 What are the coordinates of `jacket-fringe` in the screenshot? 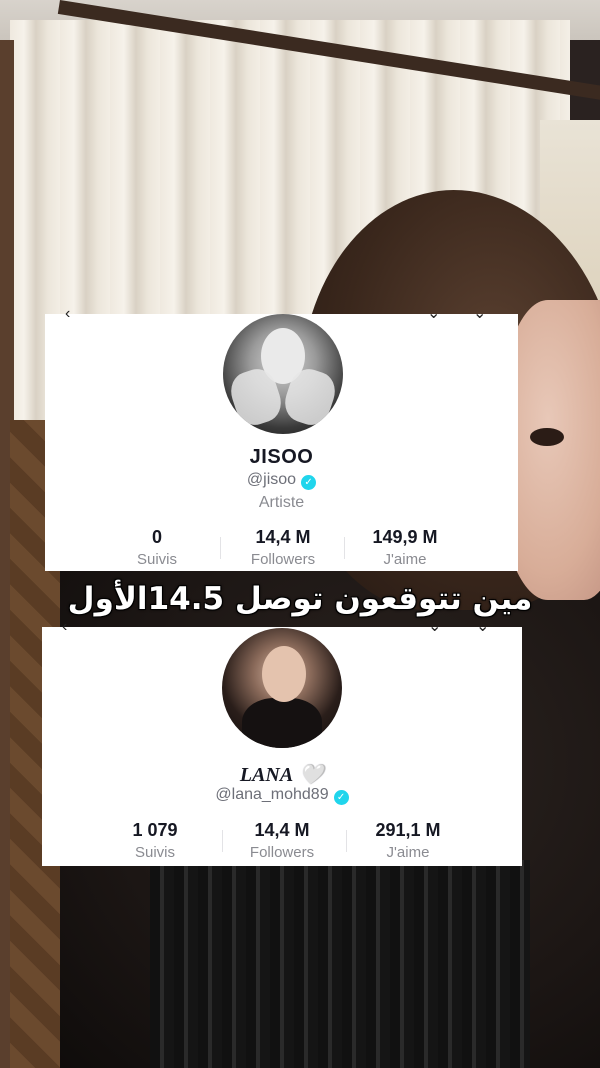 It's located at (340, 964).